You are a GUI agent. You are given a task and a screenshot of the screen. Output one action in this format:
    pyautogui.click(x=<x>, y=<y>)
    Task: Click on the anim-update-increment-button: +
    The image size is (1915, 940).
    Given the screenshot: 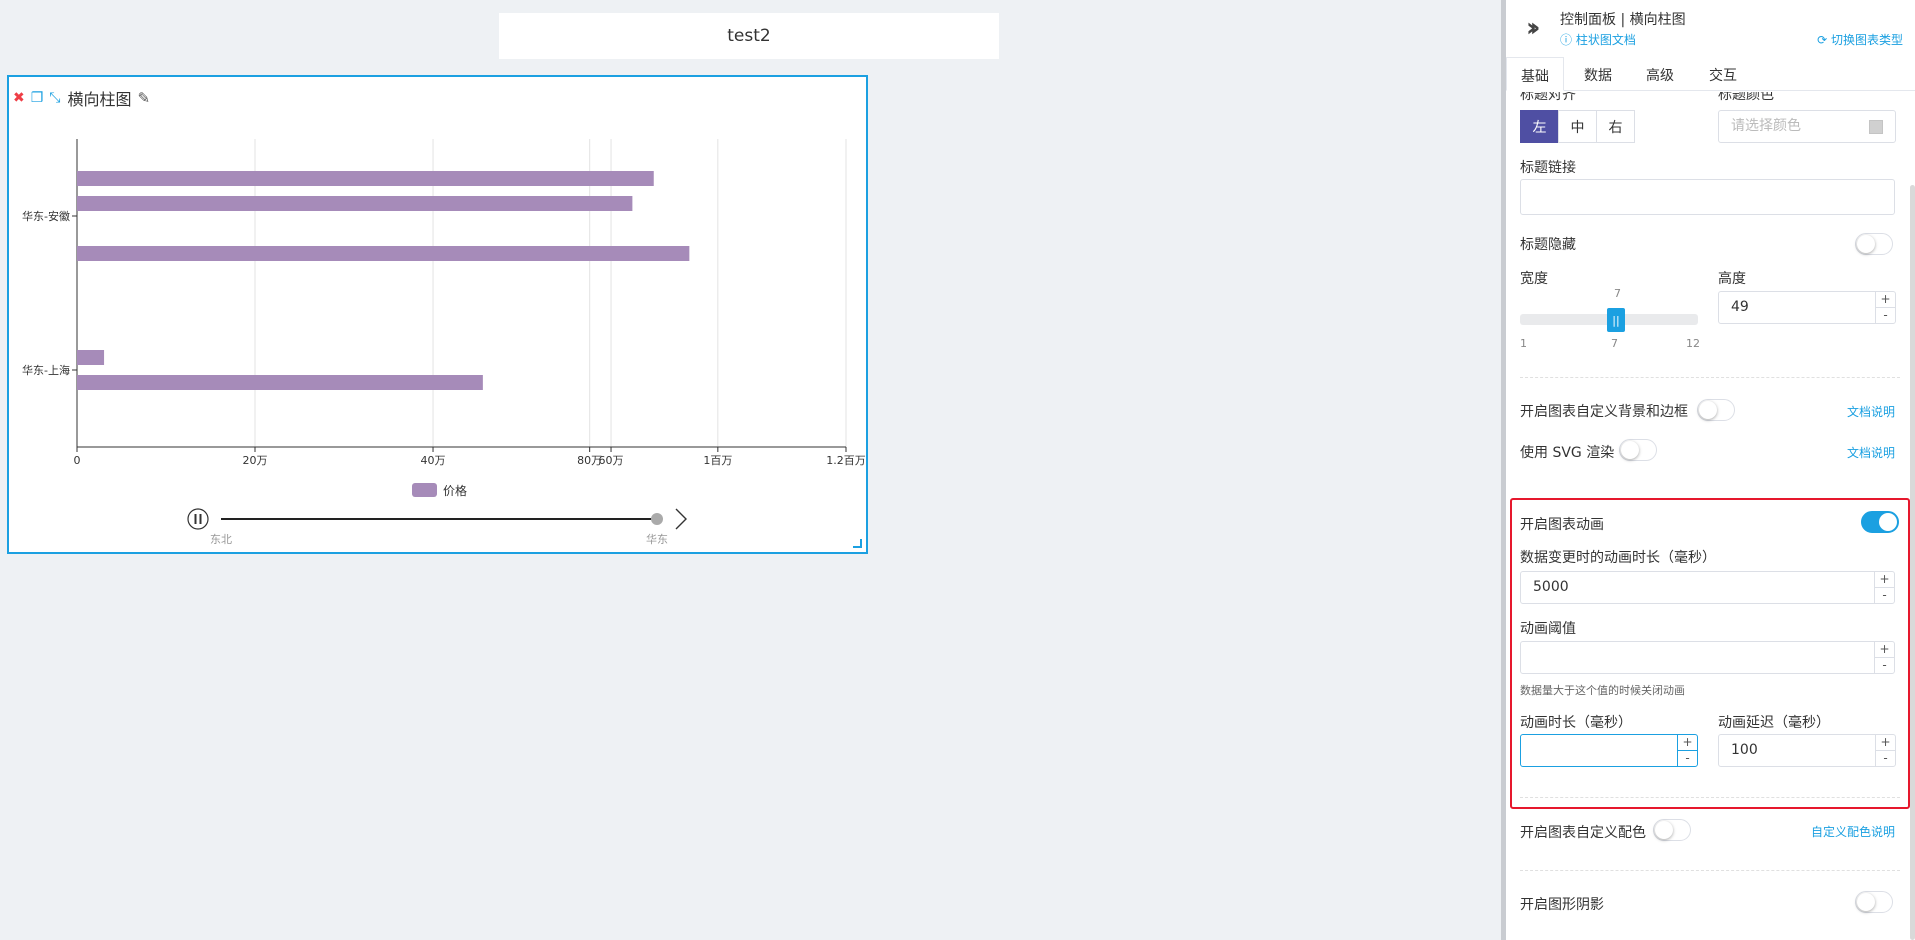 What is the action you would take?
    pyautogui.click(x=1884, y=580)
    